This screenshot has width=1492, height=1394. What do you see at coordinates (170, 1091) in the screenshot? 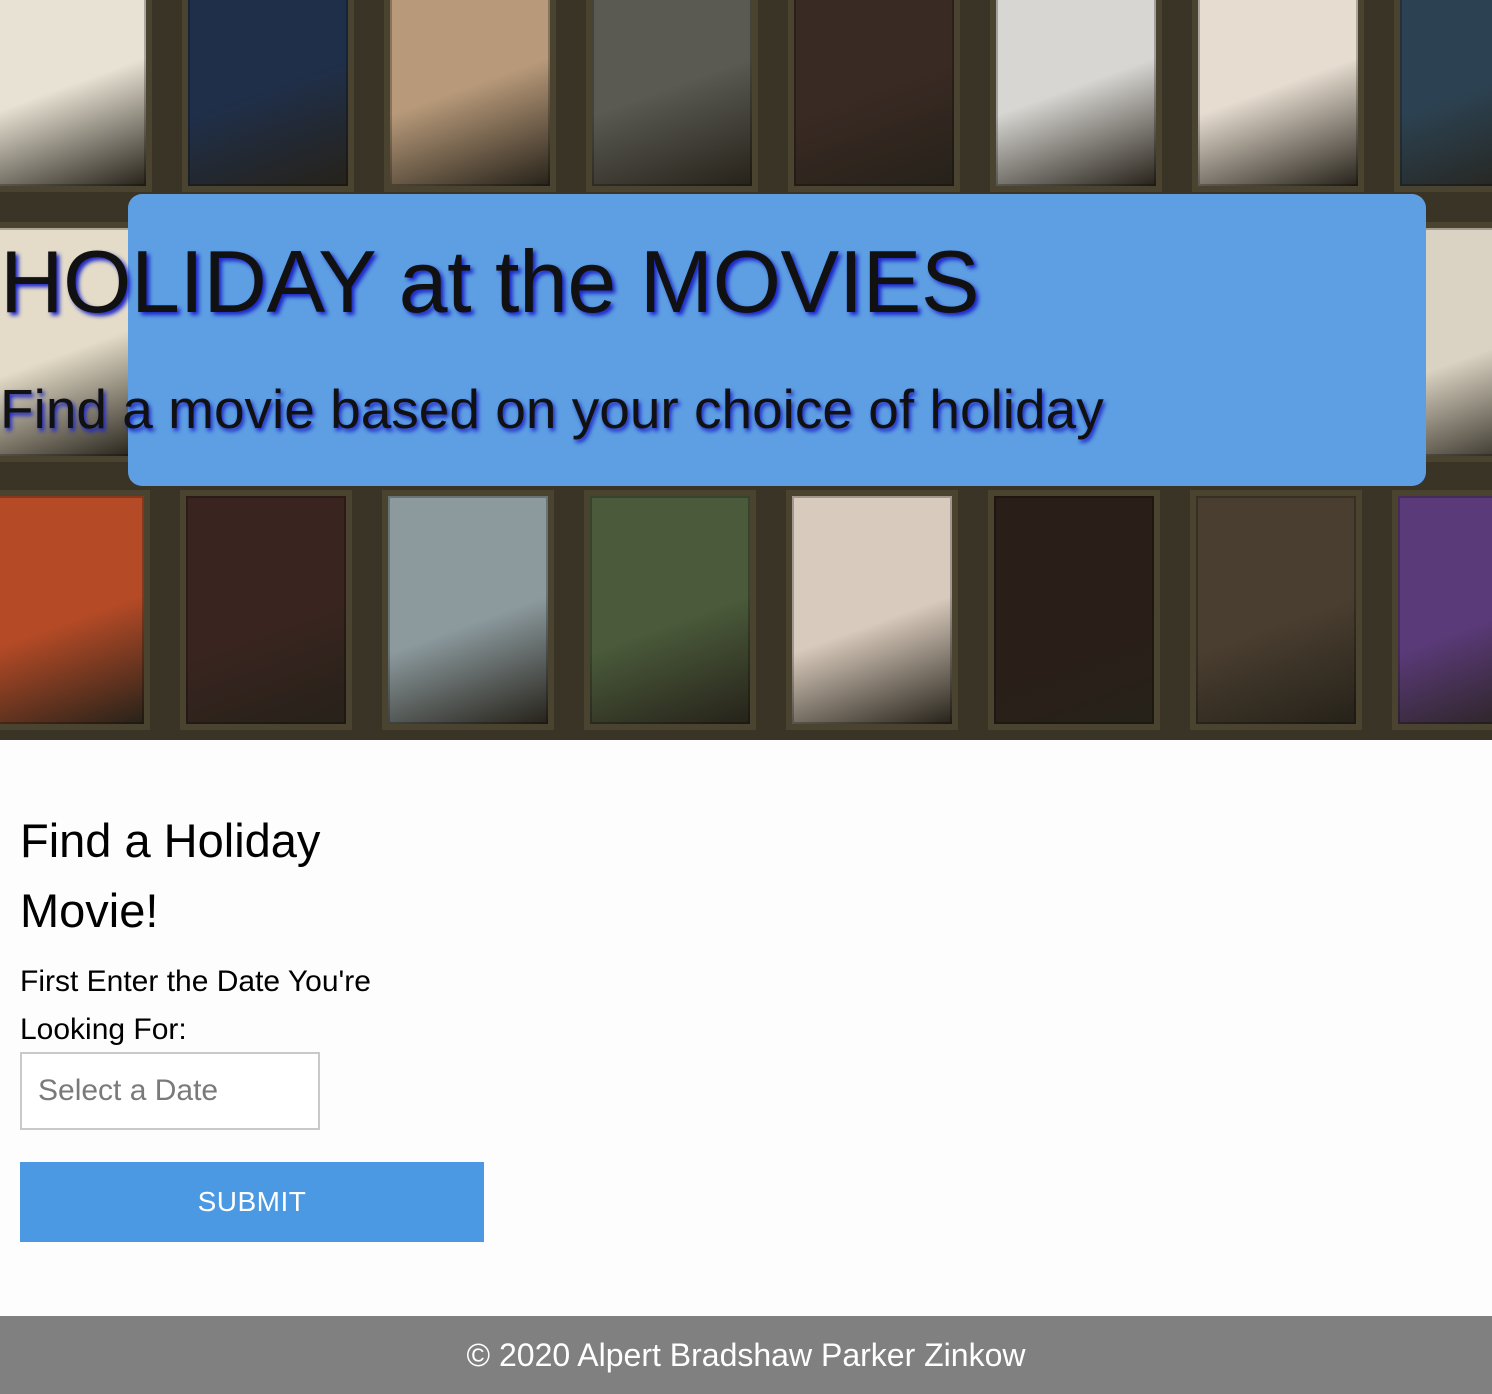
I see `date-input` at bounding box center [170, 1091].